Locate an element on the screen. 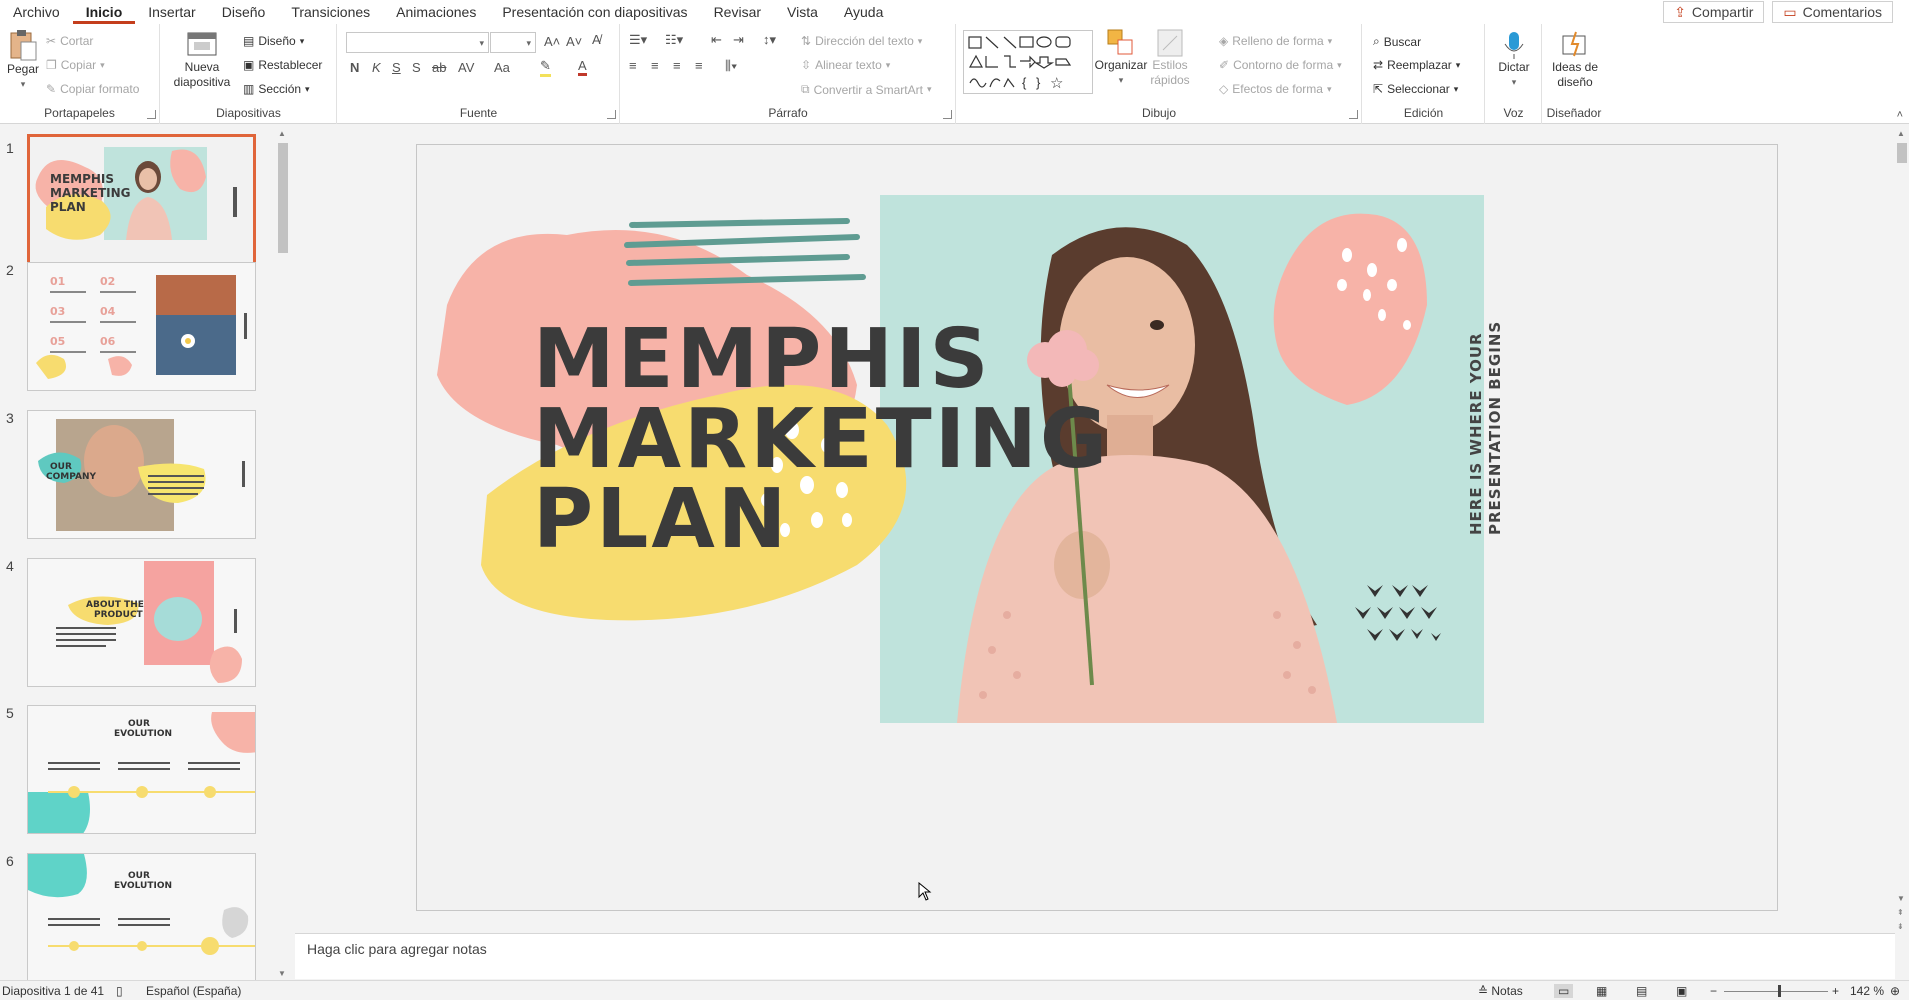 The width and height of the screenshot is (1909, 1000). copy-button: ❐ Copiar ▾ is located at coordinates (75, 65).